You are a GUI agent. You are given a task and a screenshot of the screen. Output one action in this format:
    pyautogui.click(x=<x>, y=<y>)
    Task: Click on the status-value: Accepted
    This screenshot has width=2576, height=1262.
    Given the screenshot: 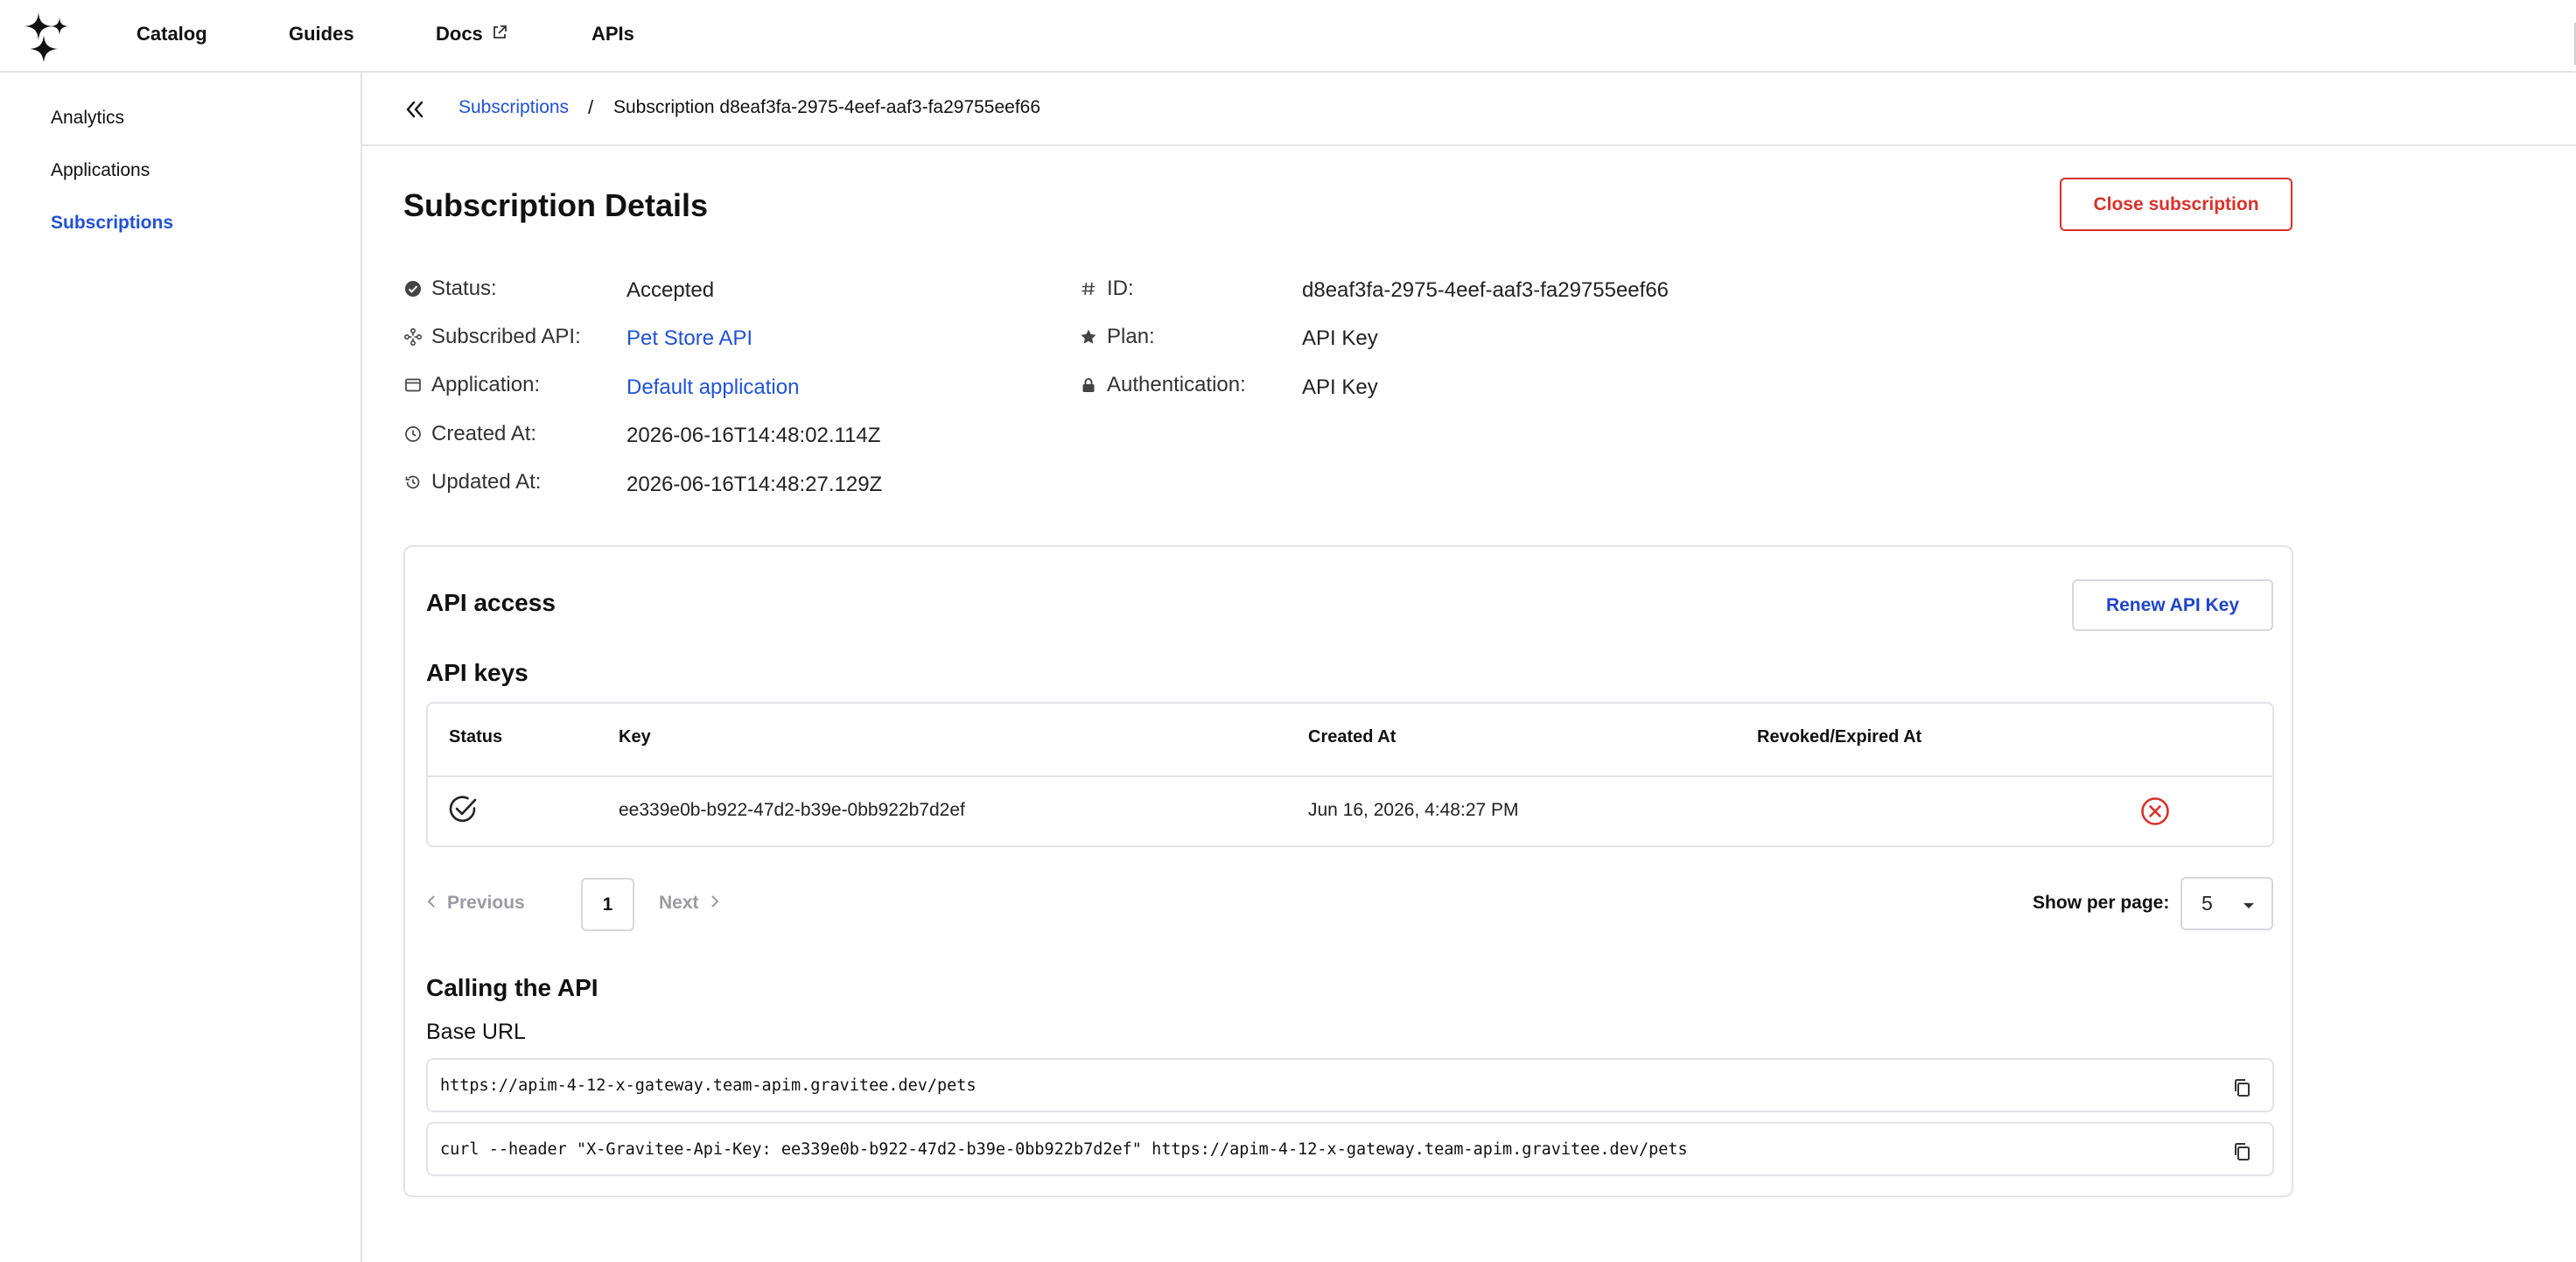 What is the action you would take?
    pyautogui.click(x=670, y=290)
    